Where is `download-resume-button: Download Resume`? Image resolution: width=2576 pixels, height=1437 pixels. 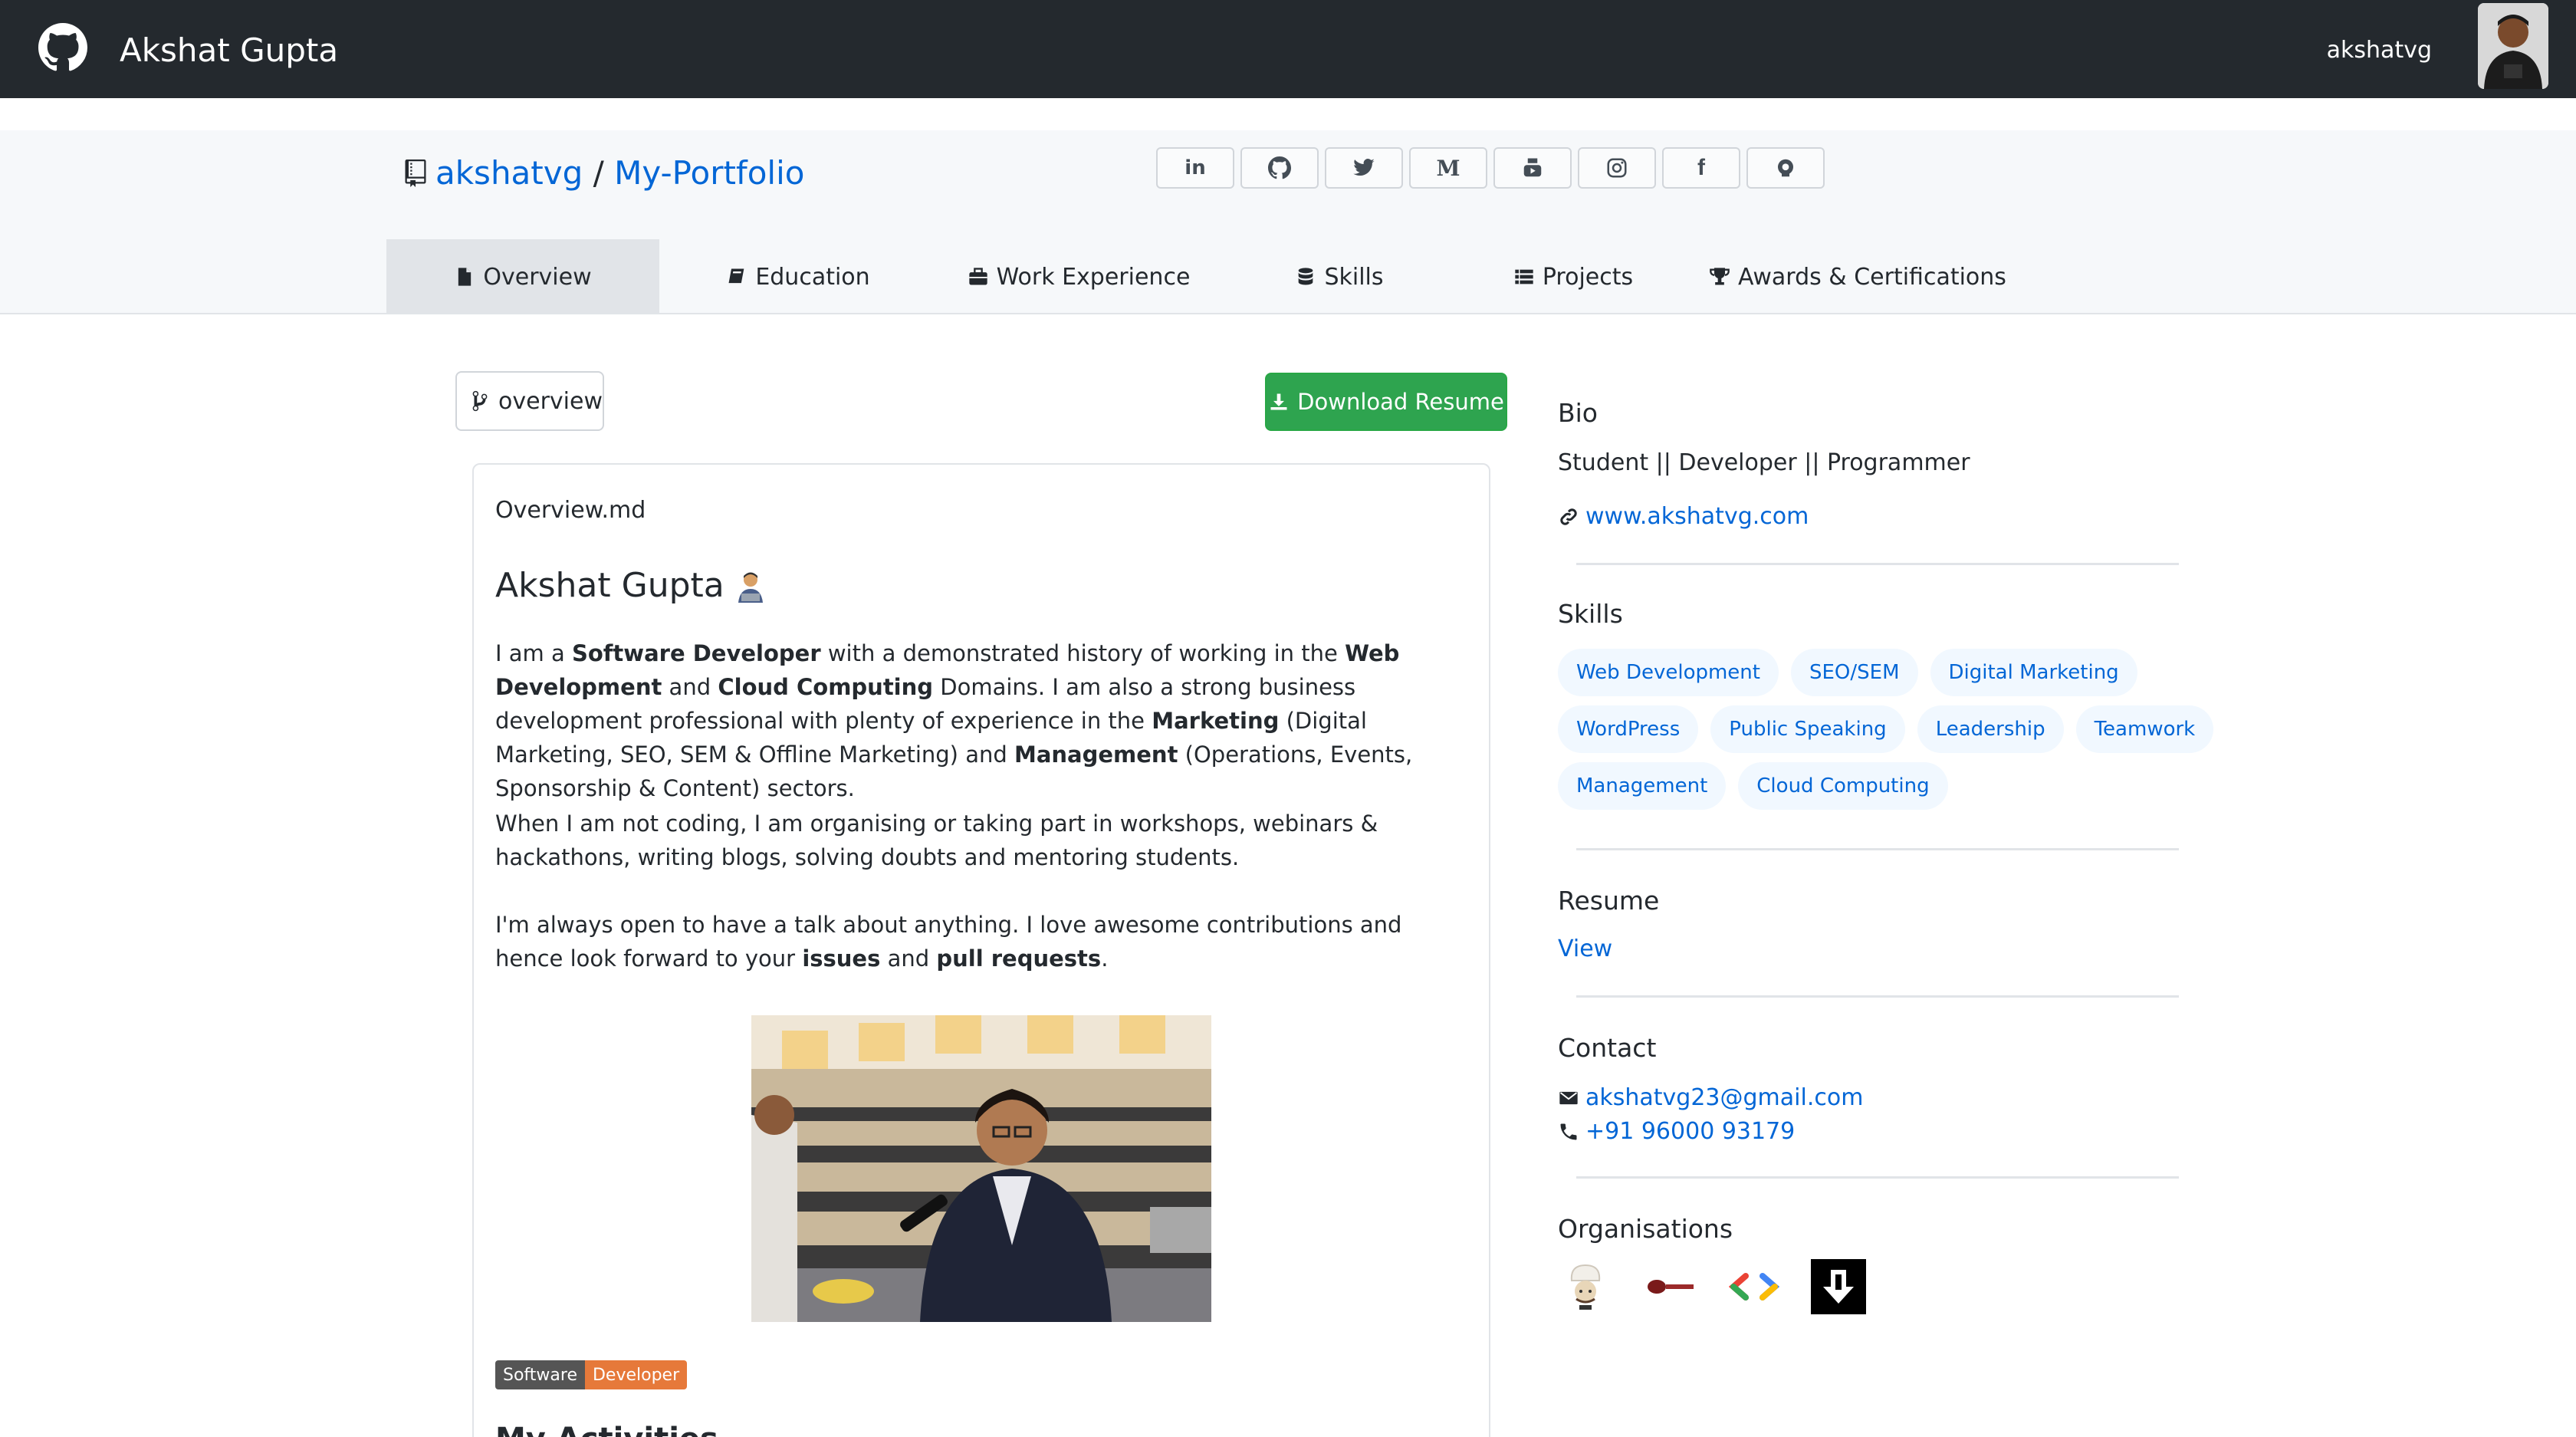 download-resume-button: Download Resume is located at coordinates (1386, 402).